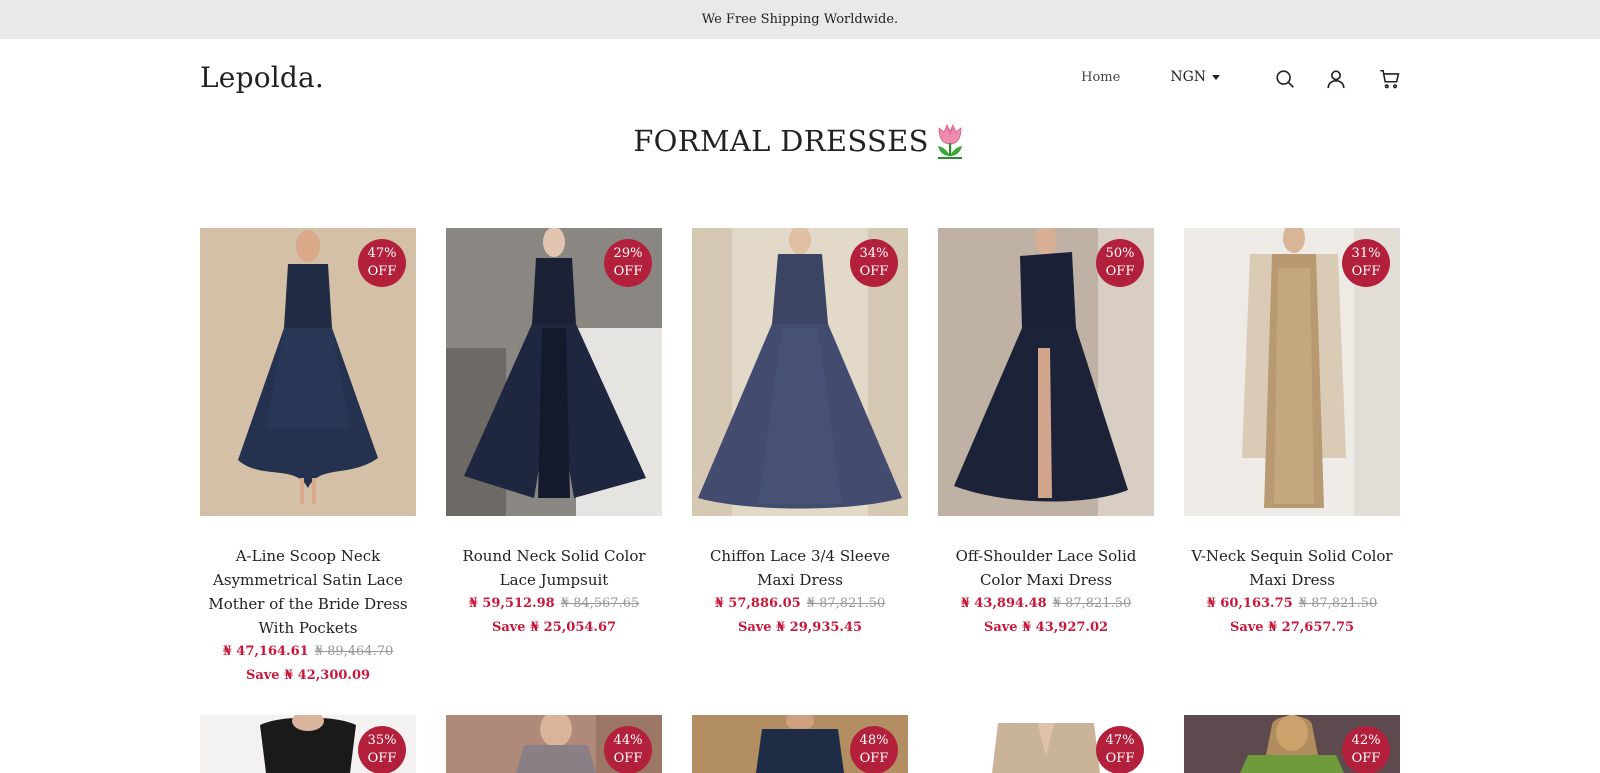  I want to click on search-icon, so click(1285, 79).